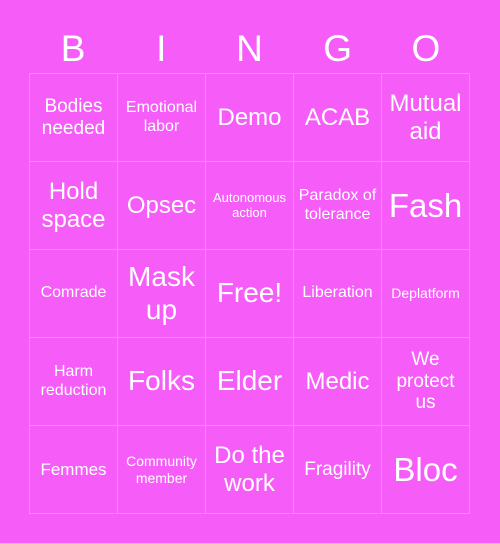  What do you see at coordinates (338, 48) in the screenshot?
I see `header-letter-g: G` at bounding box center [338, 48].